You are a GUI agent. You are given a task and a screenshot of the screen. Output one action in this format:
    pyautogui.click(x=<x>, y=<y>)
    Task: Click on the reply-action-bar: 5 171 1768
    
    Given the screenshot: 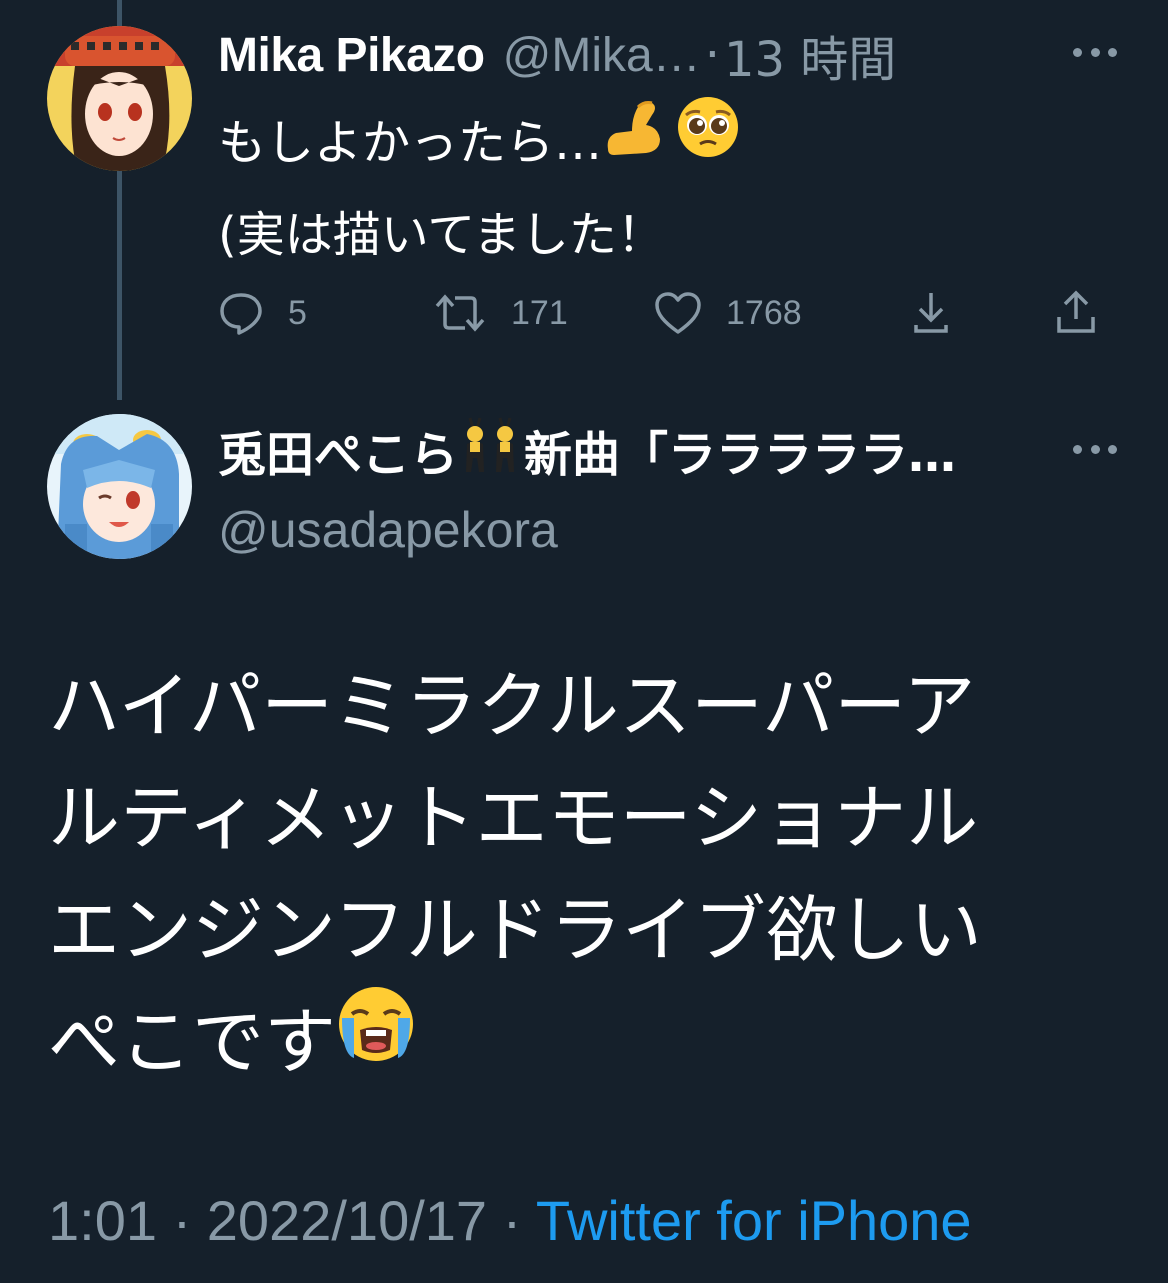 What is the action you would take?
    pyautogui.click(x=663, y=313)
    